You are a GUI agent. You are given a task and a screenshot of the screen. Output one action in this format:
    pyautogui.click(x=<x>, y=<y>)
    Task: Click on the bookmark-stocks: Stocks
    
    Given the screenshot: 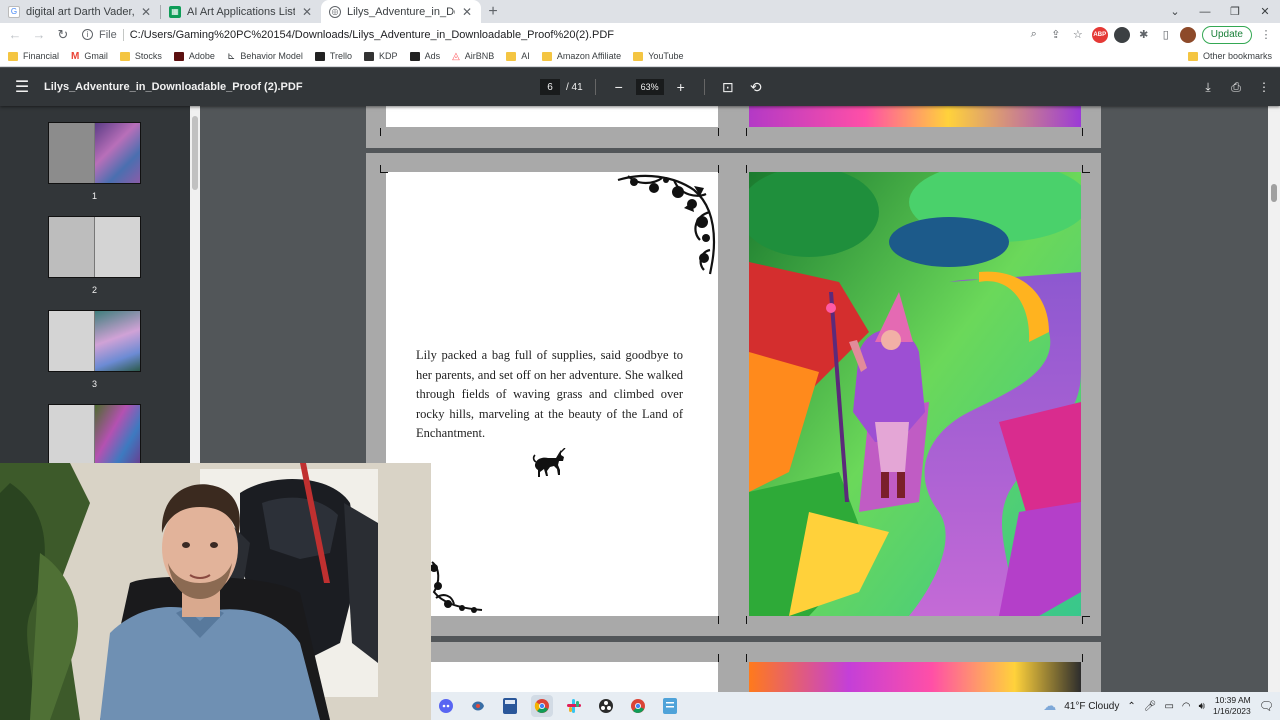 What is the action you would take?
    pyautogui.click(x=140, y=56)
    